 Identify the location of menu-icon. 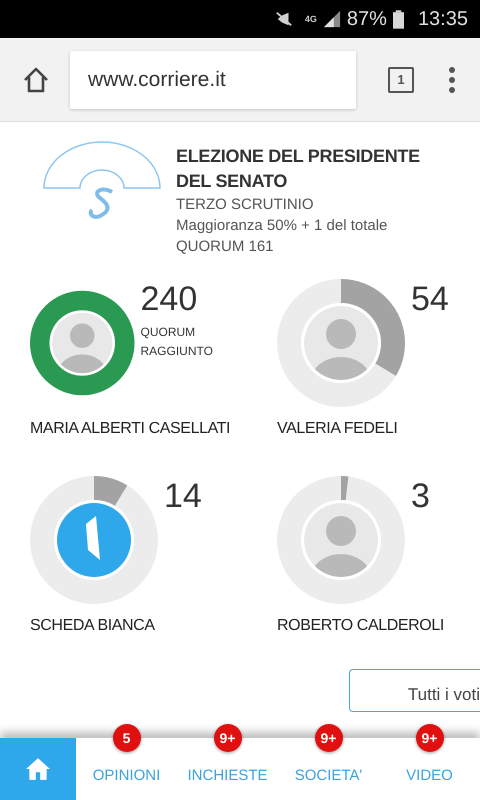
(452, 80).